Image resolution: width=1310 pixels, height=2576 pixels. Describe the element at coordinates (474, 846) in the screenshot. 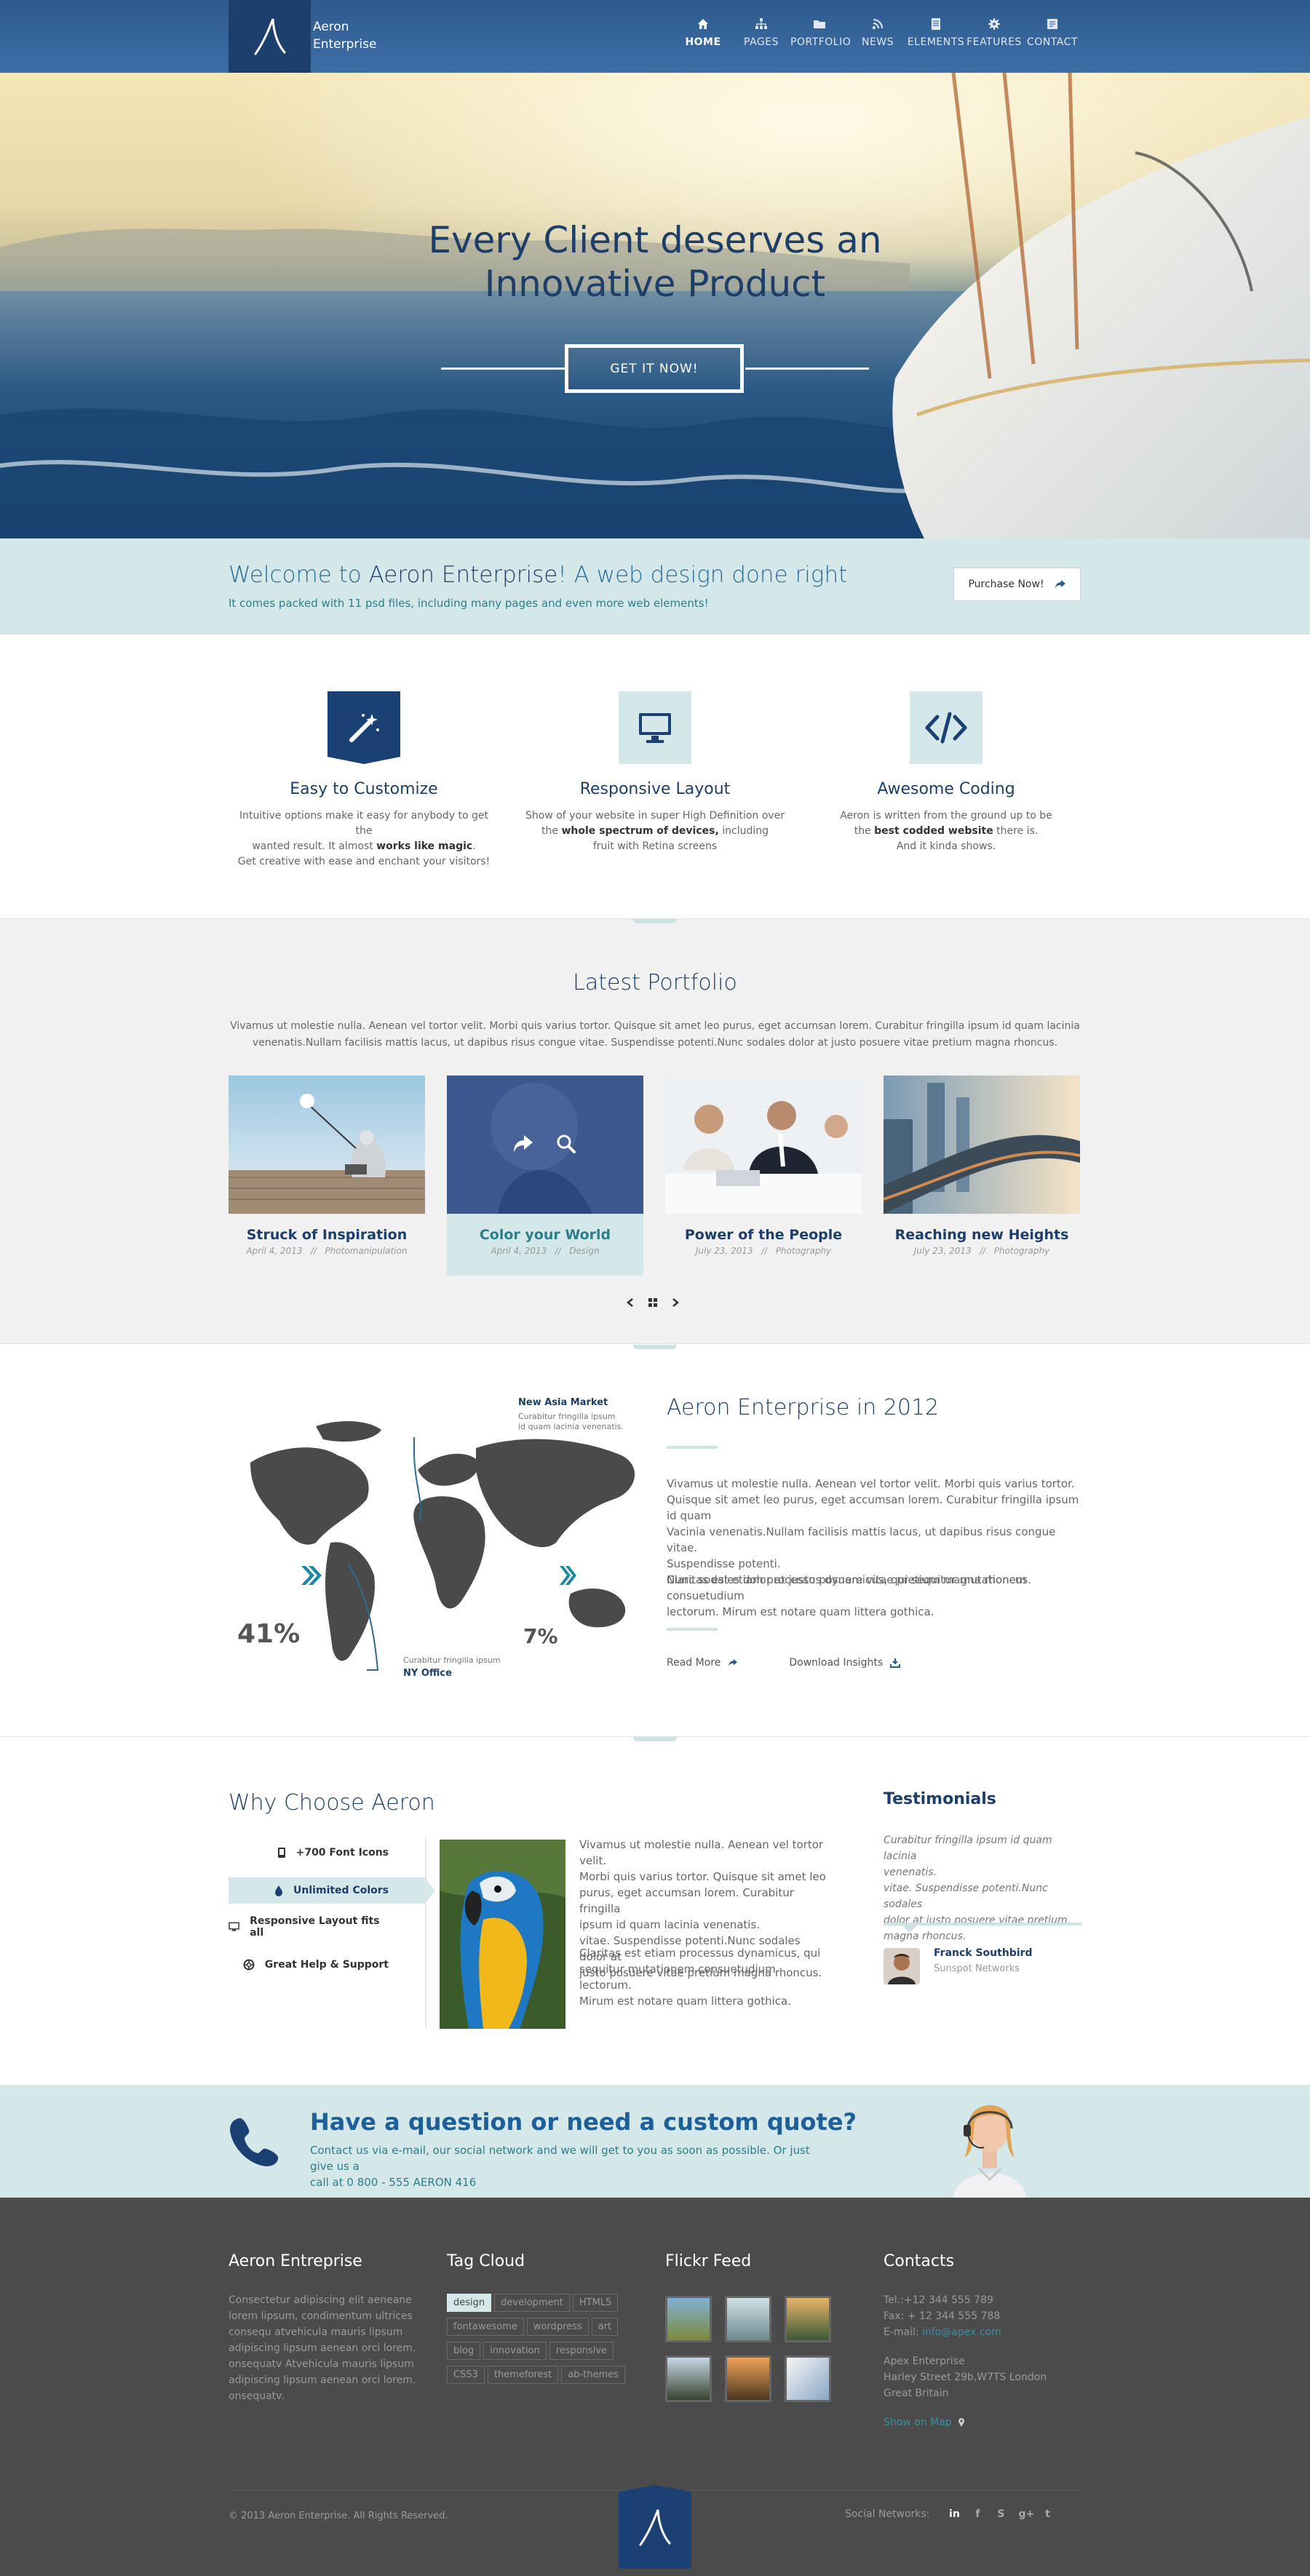

I see `feature-text-span: .` at that location.